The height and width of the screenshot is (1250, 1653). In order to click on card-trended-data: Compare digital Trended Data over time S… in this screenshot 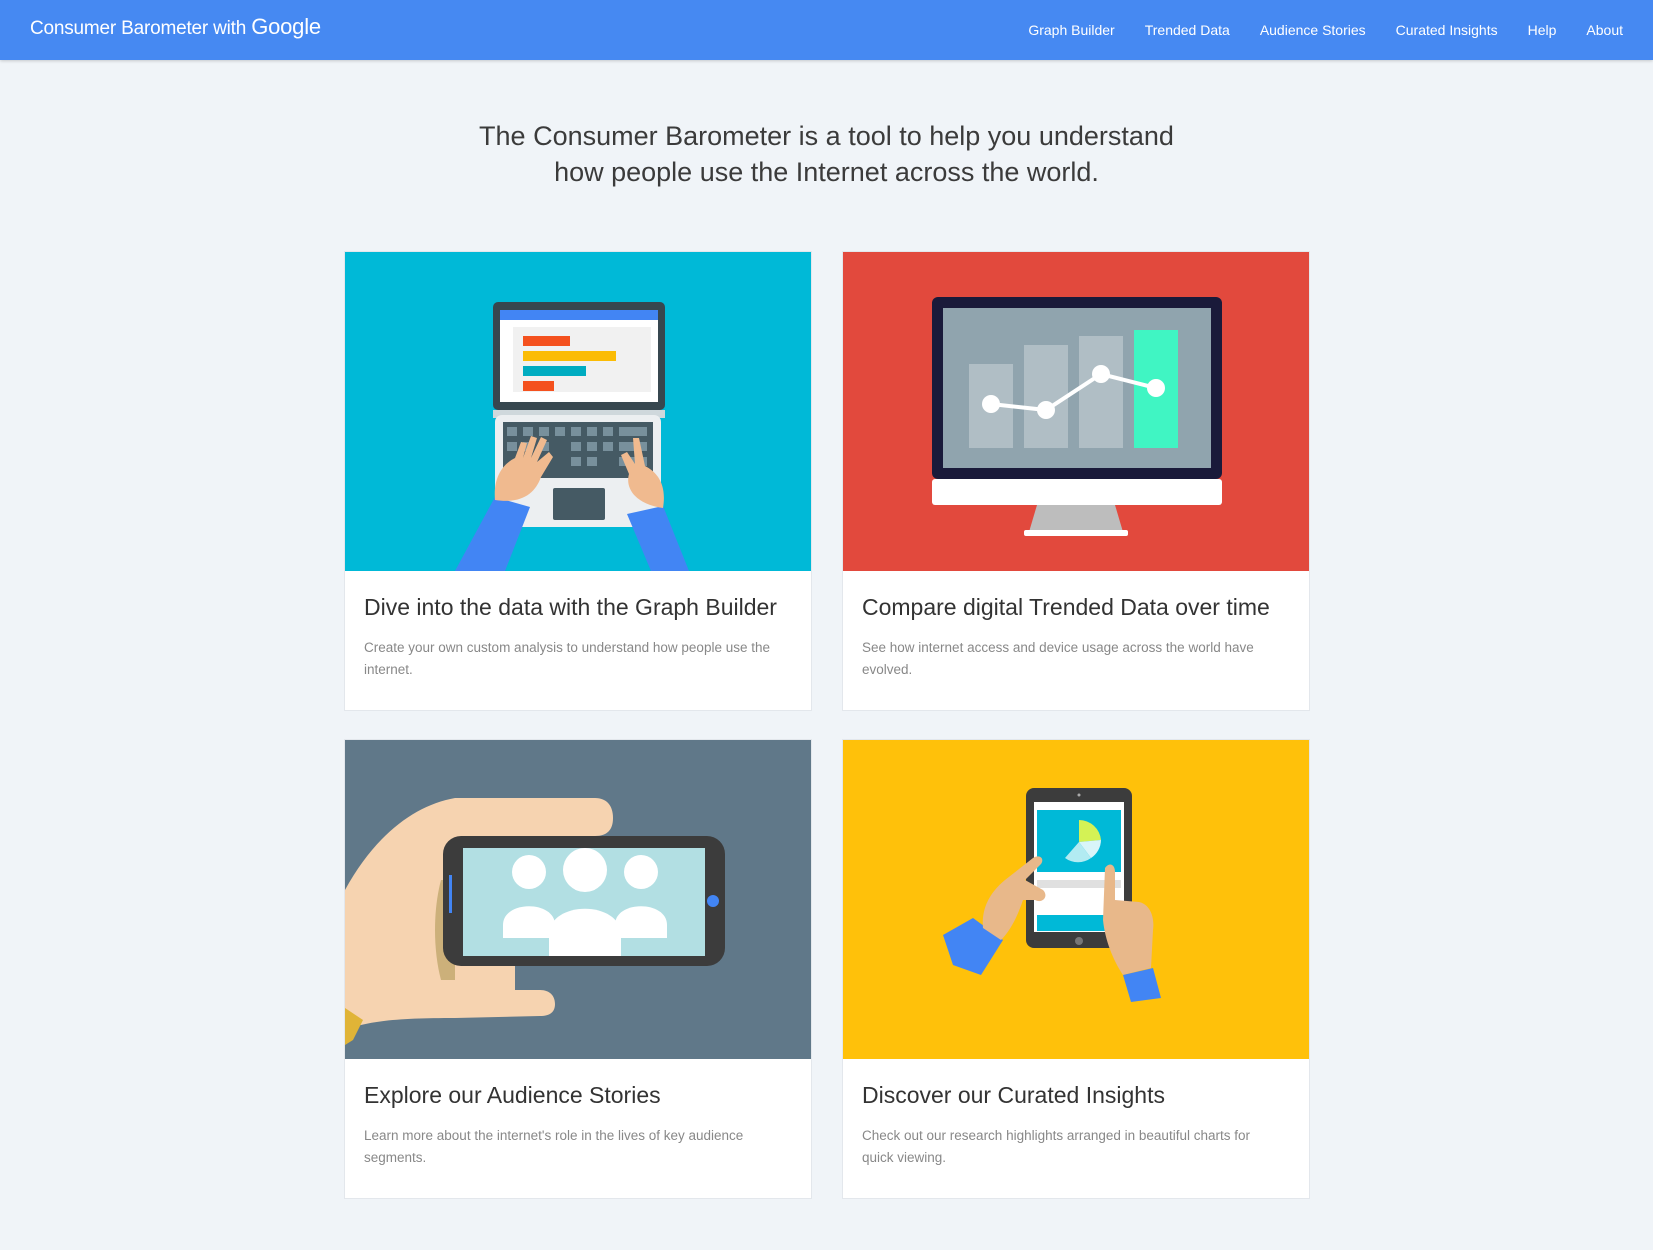, I will do `click(1076, 481)`.